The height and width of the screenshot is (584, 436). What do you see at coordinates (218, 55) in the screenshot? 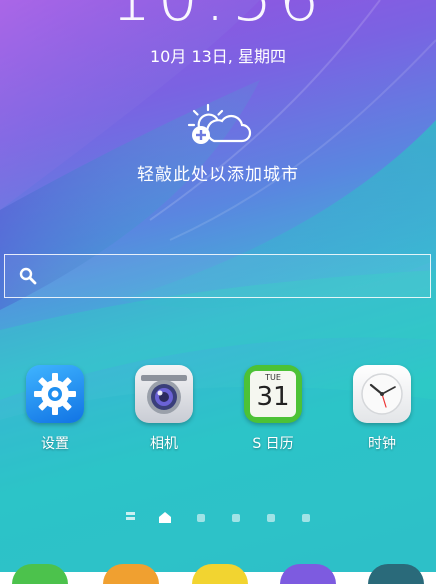
I see `clock-date: 10月 13日, 星期四` at bounding box center [218, 55].